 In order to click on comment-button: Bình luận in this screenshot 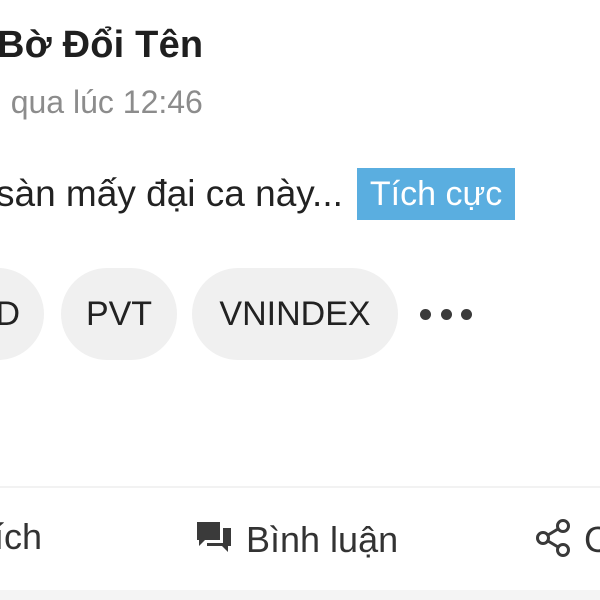, I will do `click(296, 540)`.